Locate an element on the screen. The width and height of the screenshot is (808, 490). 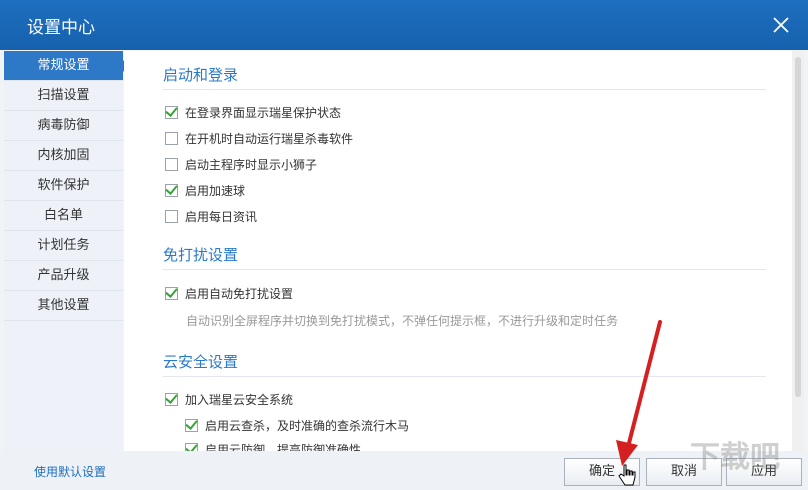
option-speed-ball: 启用加速球 is located at coordinates (205, 190).